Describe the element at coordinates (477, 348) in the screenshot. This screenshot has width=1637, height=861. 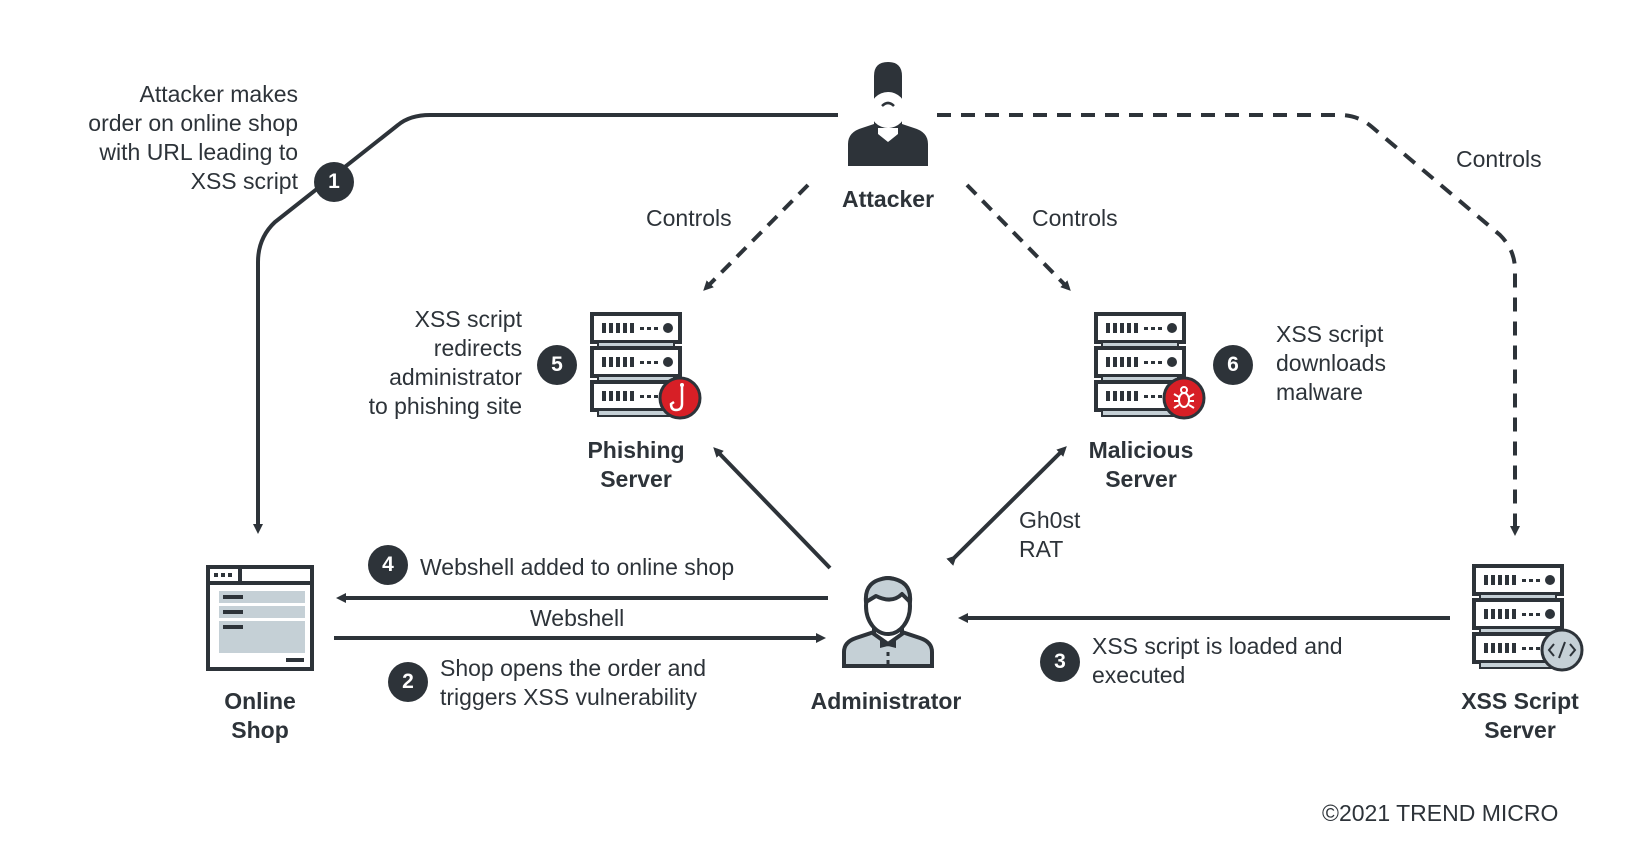
I see `step-5-line: redirects` at that location.